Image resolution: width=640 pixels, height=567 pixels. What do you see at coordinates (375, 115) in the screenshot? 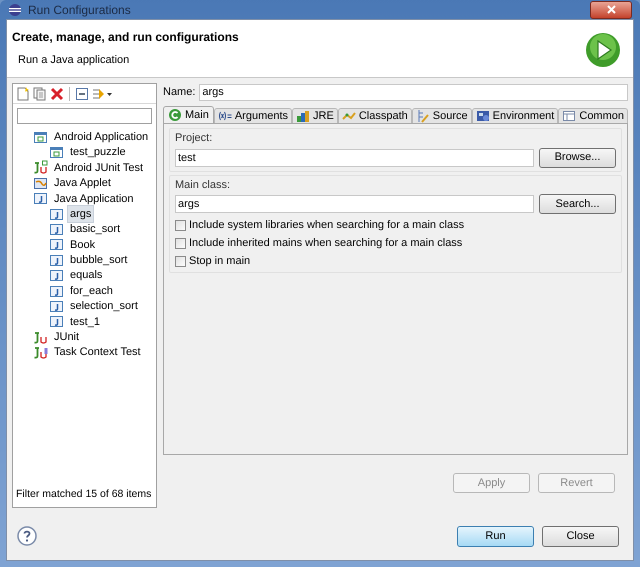
I see `tab: Classpath` at bounding box center [375, 115].